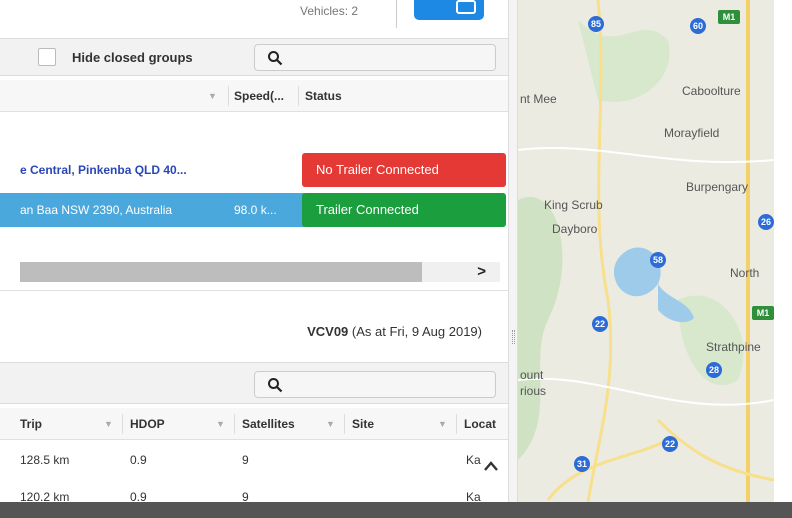 The height and width of the screenshot is (518, 792). I want to click on route-shield: 26, so click(766, 222).